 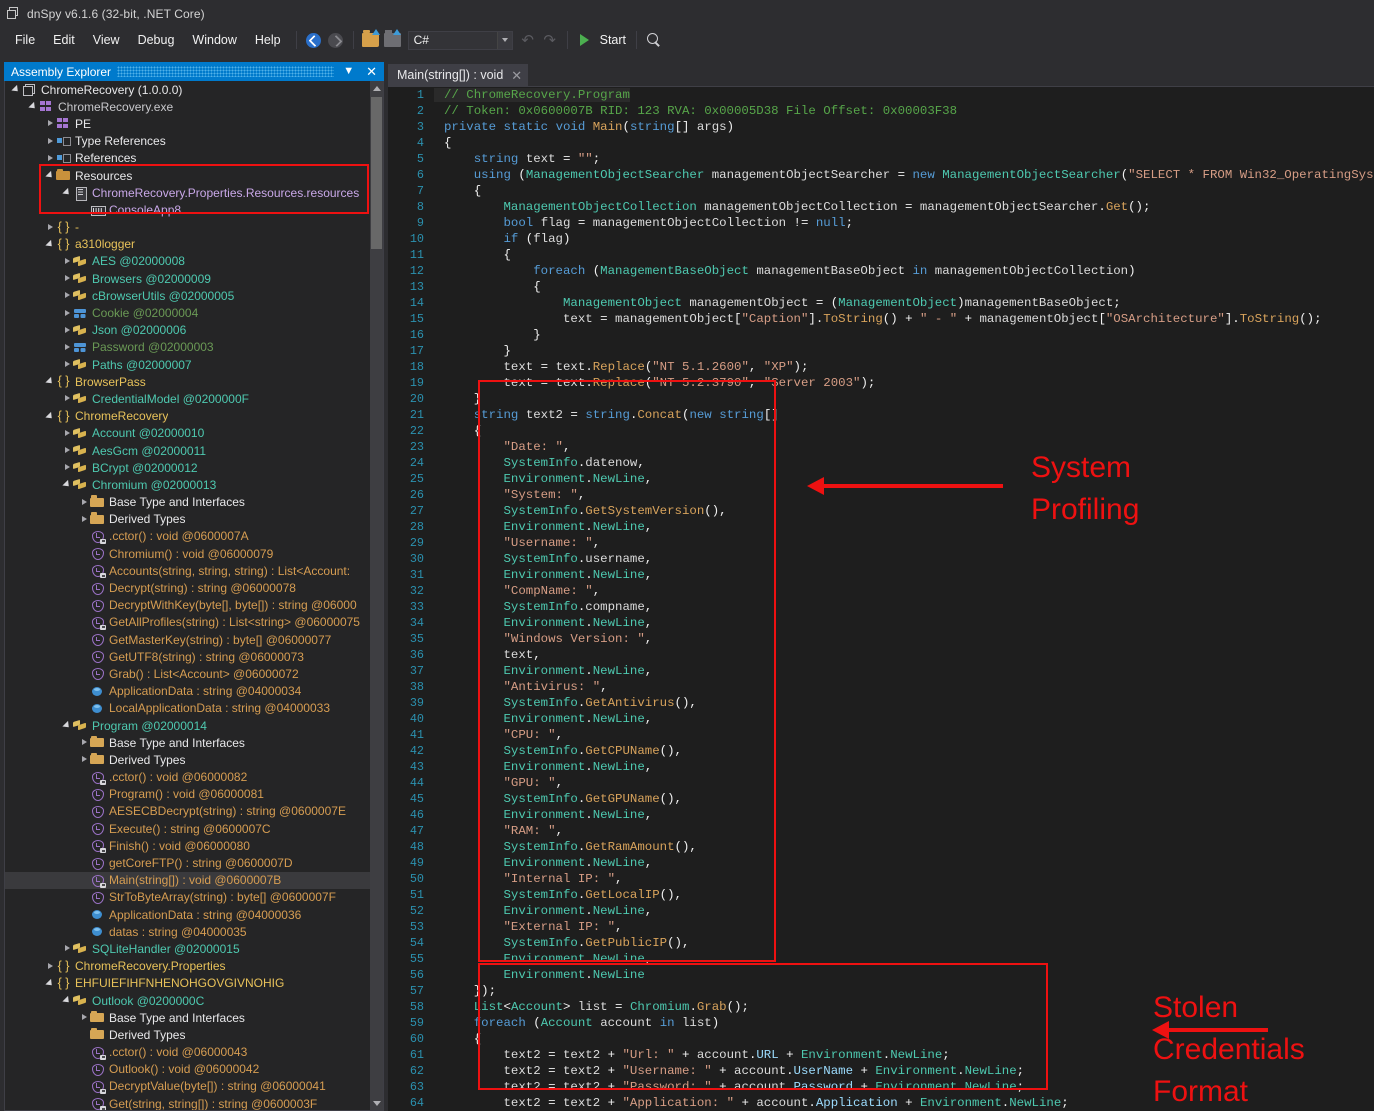 I want to click on tree-item: Base Type and Interfaces, so click(x=194, y=1017).